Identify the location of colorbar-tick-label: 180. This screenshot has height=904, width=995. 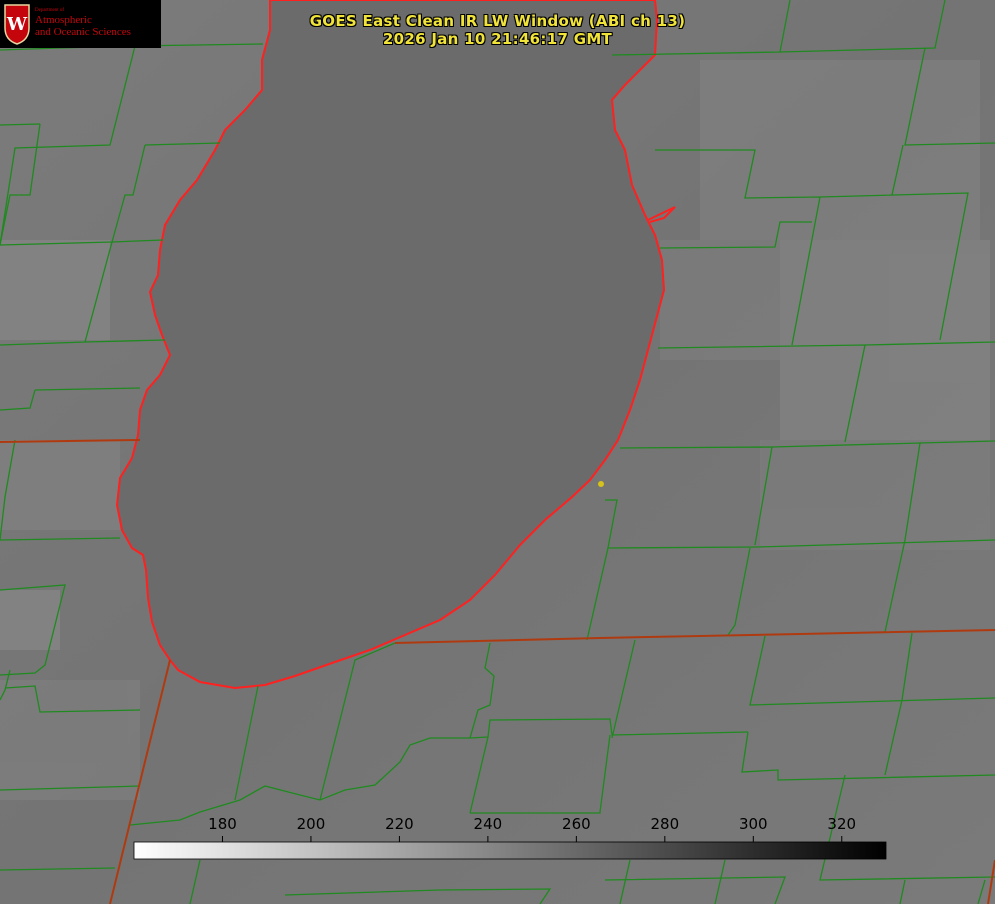
(222, 824).